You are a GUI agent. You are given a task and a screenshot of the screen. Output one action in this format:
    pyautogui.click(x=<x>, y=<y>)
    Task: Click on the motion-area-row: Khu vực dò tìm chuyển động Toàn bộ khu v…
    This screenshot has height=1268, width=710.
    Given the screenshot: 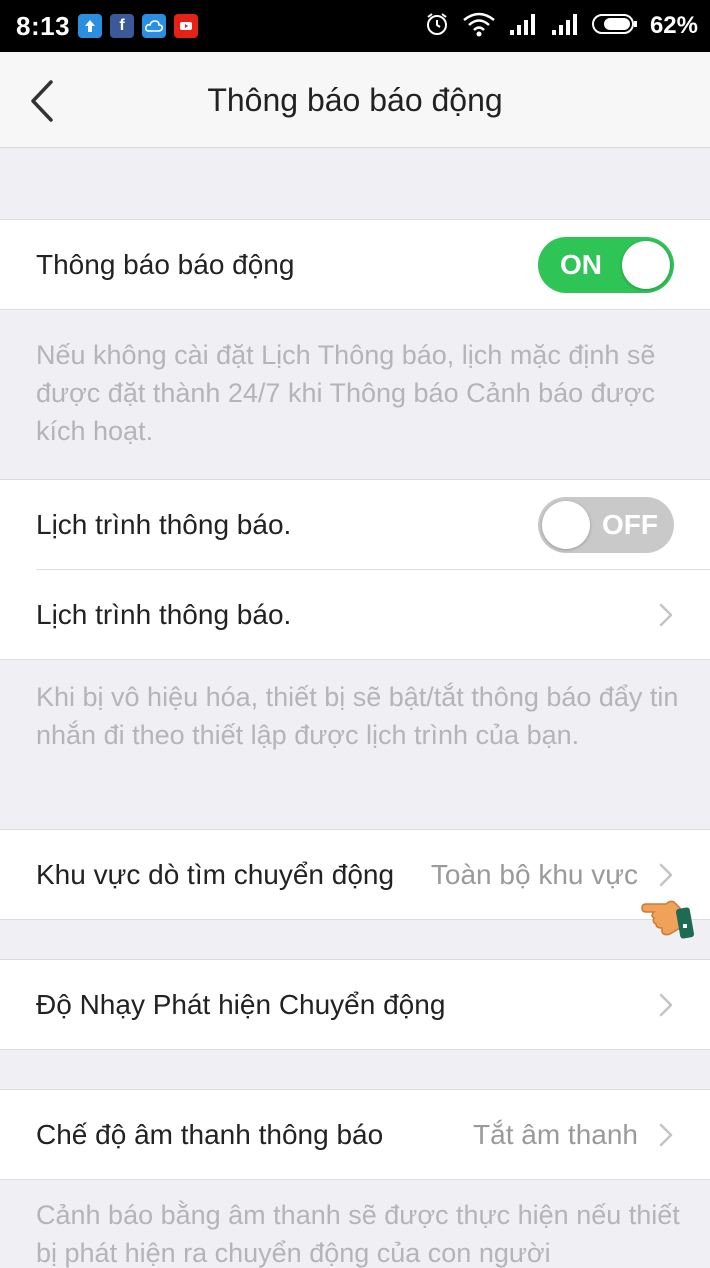 What is the action you would take?
    pyautogui.click(x=355, y=875)
    